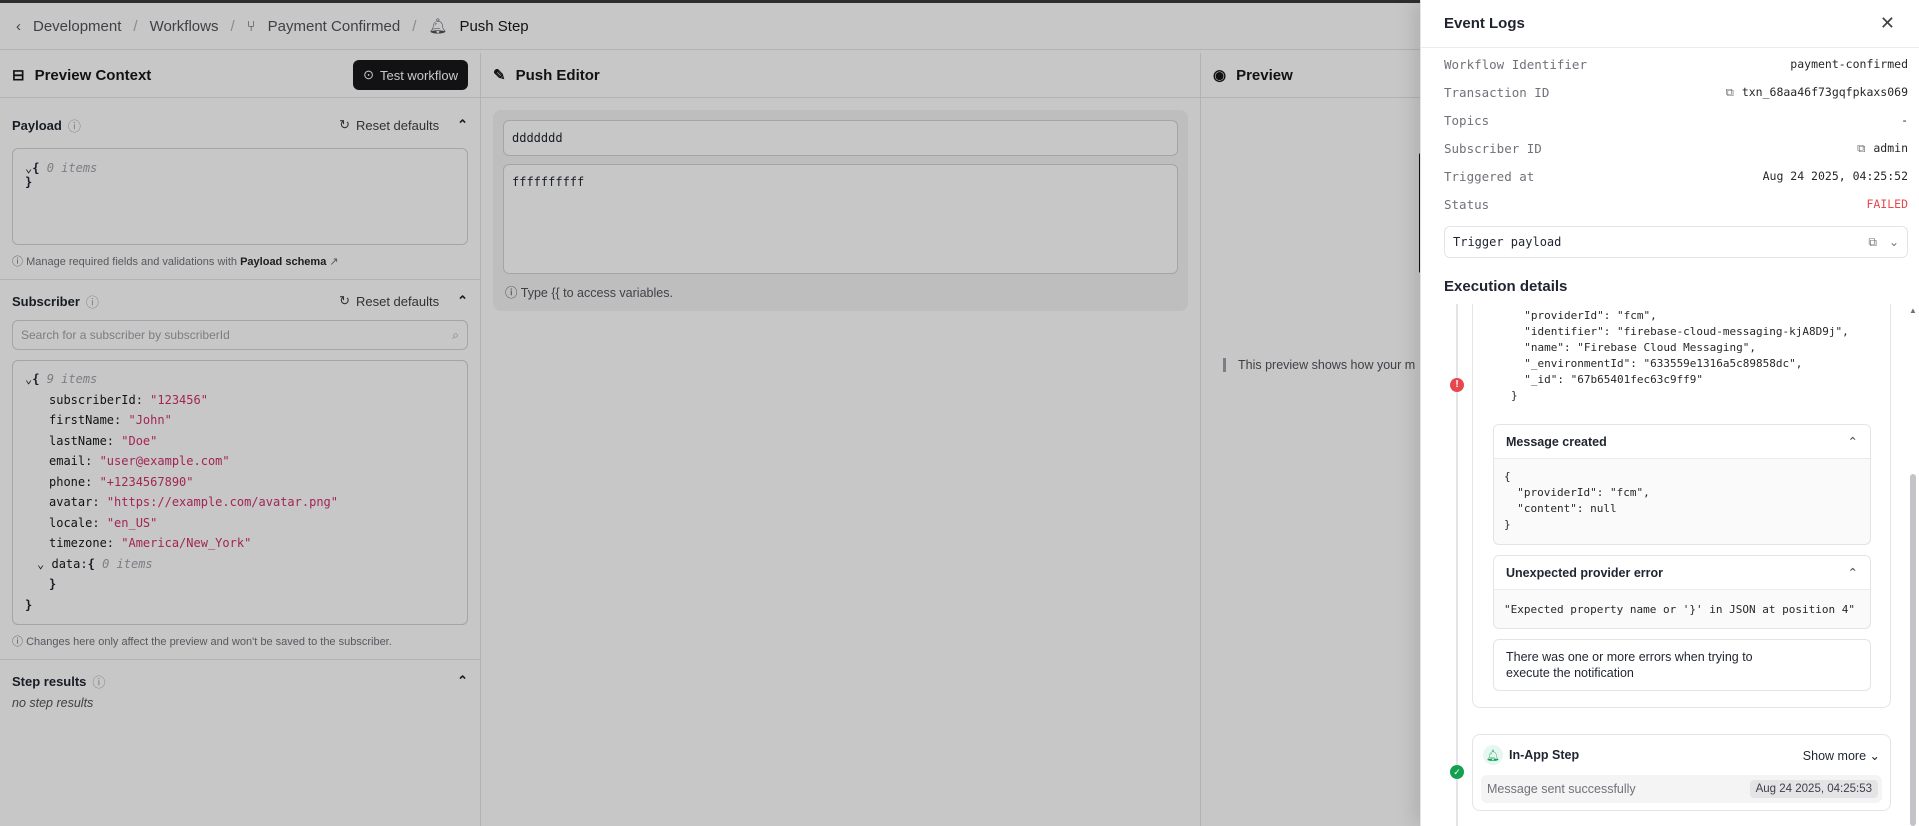 This screenshot has height=826, width=1919. Describe the element at coordinates (1670, 120) in the screenshot. I see `event-info-row: Topics -` at that location.